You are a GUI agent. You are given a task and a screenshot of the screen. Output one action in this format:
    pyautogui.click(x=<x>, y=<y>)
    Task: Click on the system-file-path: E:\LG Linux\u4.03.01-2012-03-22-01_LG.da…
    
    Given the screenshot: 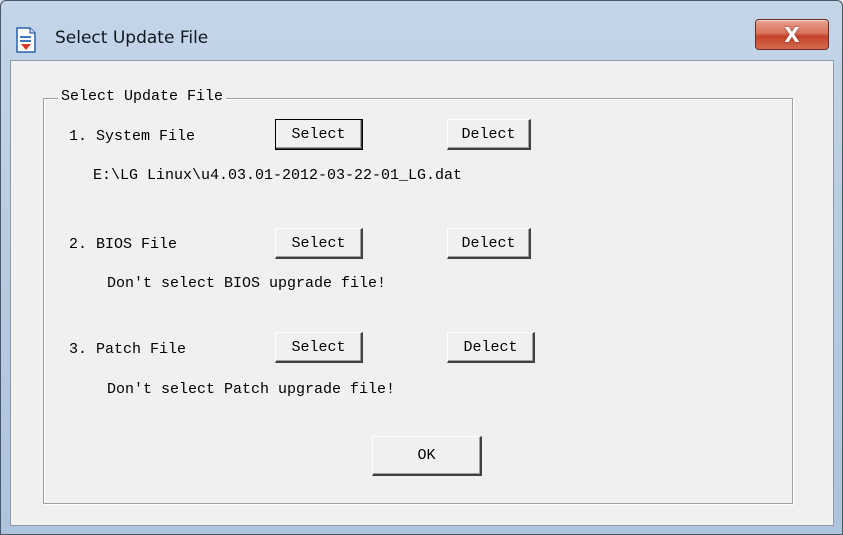 What is the action you would take?
    pyautogui.click(x=278, y=175)
    